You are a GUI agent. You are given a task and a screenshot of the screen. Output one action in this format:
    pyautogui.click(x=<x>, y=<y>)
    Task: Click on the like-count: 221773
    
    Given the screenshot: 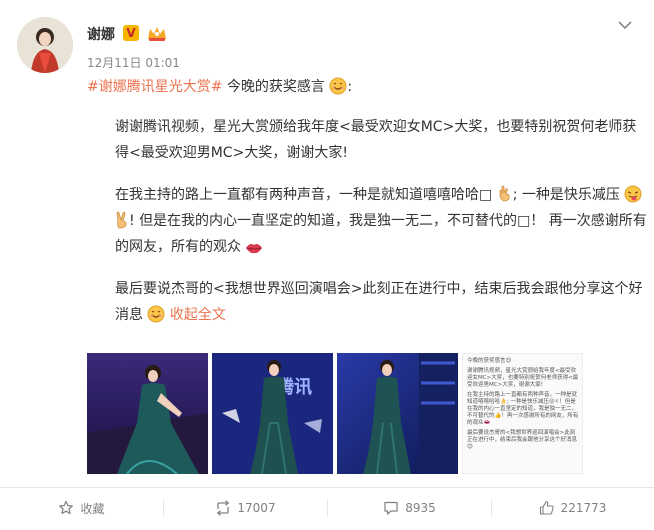 What is the action you would take?
    pyautogui.click(x=583, y=508)
    